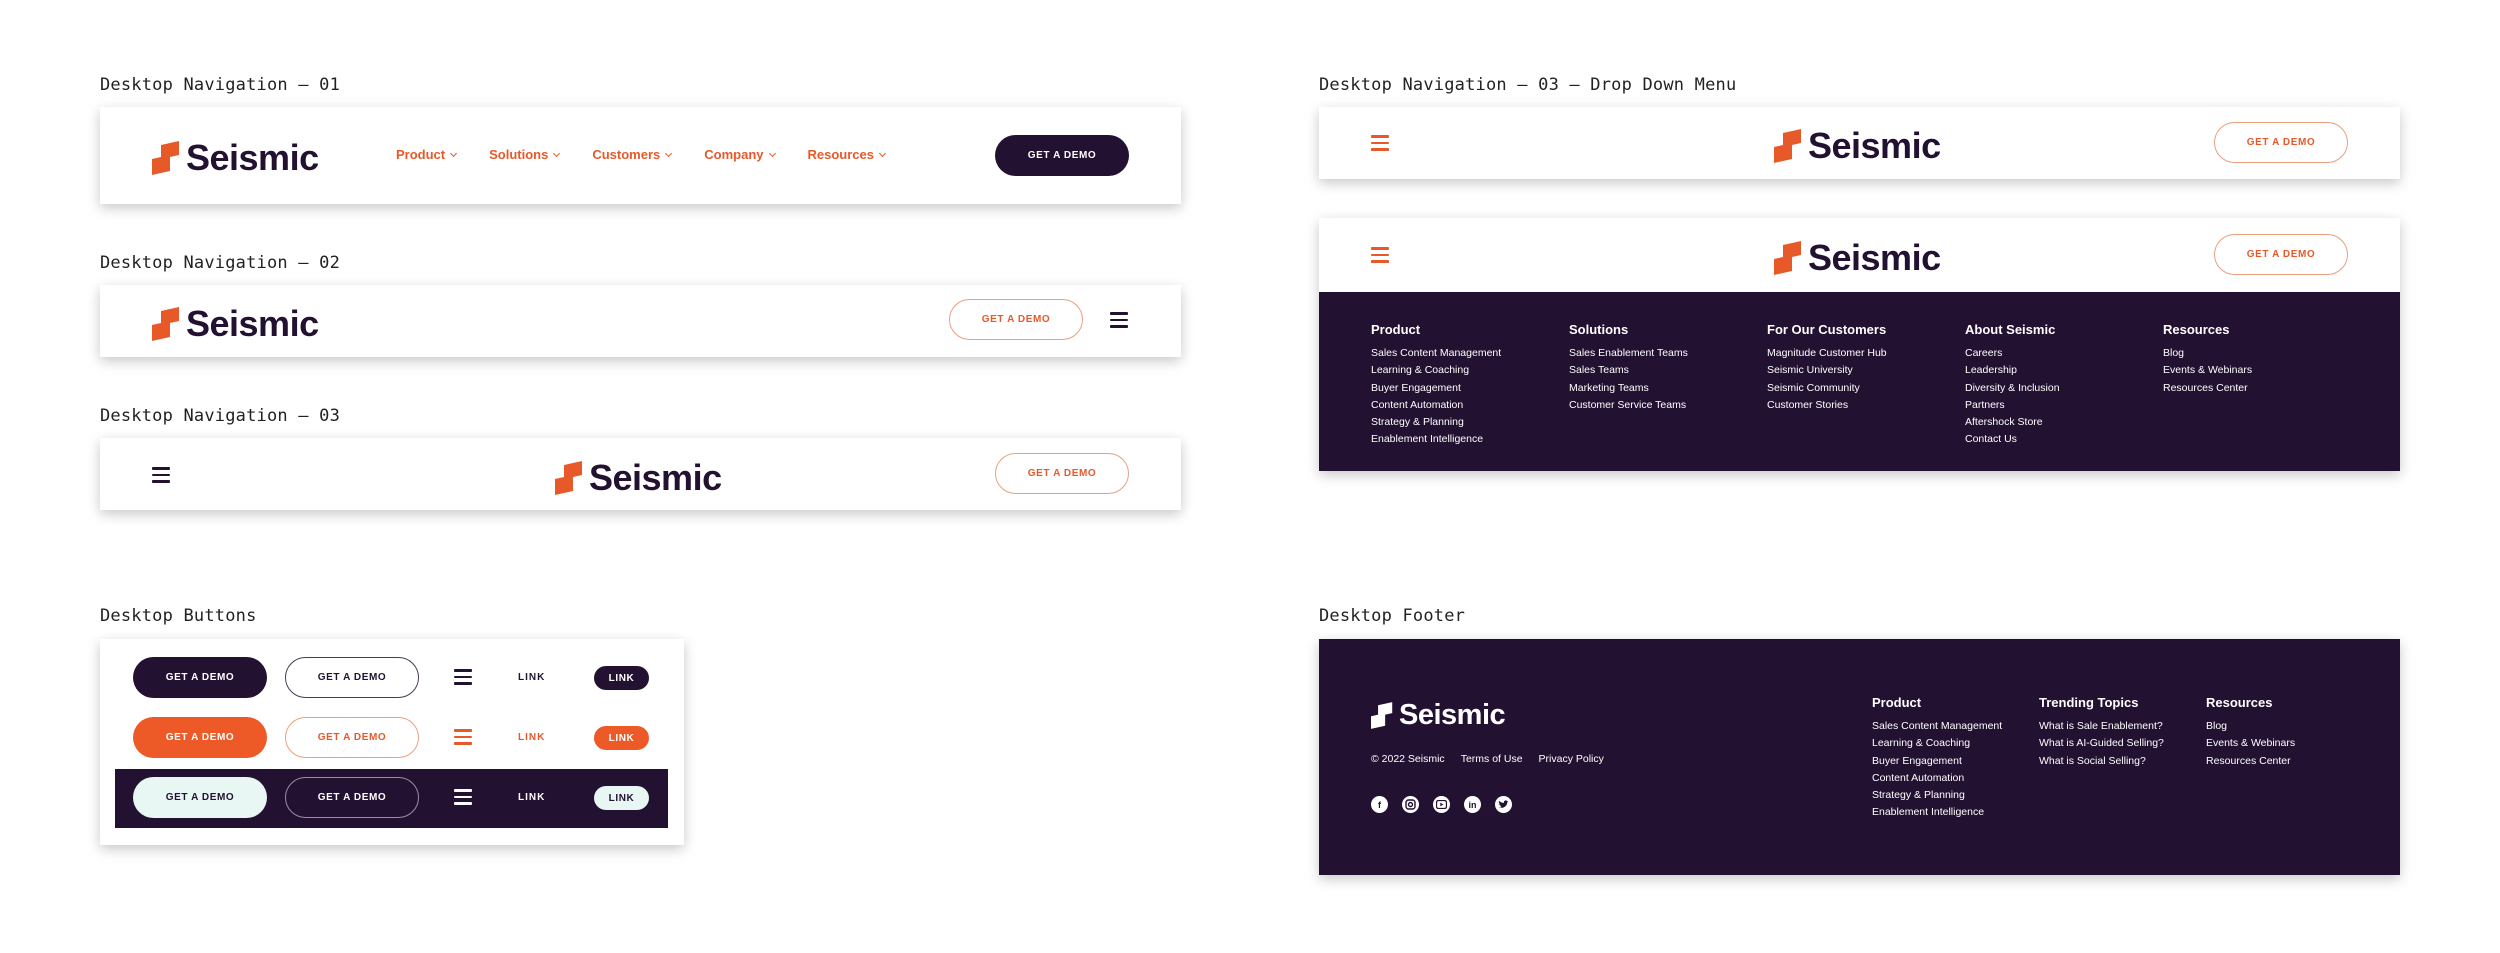 The width and height of the screenshot is (2500, 953). What do you see at coordinates (1937, 743) in the screenshot?
I see `footer-link: Learning & Coaching` at bounding box center [1937, 743].